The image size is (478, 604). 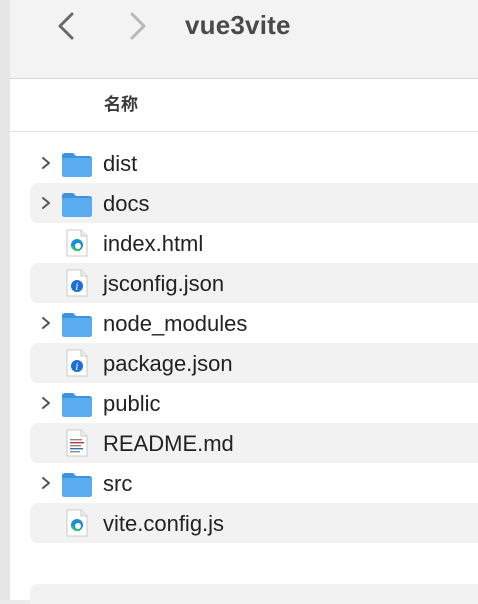 What do you see at coordinates (254, 594) in the screenshot?
I see `empty-row` at bounding box center [254, 594].